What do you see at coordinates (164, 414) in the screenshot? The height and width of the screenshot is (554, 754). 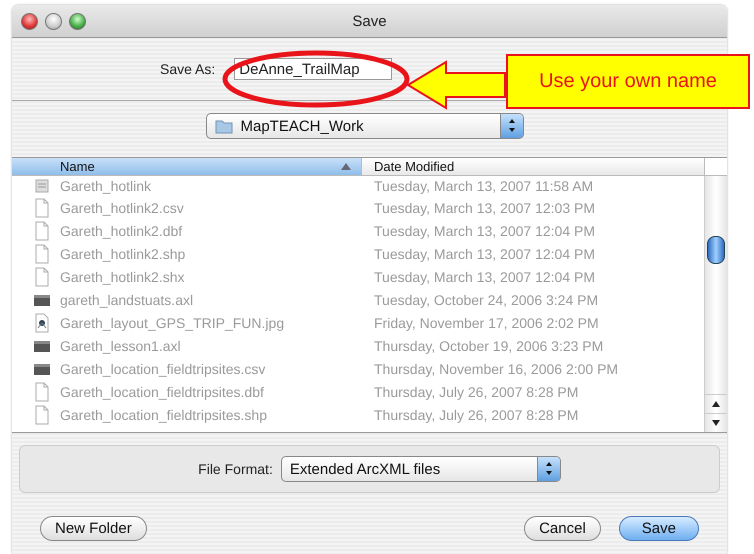 I see `file-name: Gareth_location_fieldtripsites.shp` at bounding box center [164, 414].